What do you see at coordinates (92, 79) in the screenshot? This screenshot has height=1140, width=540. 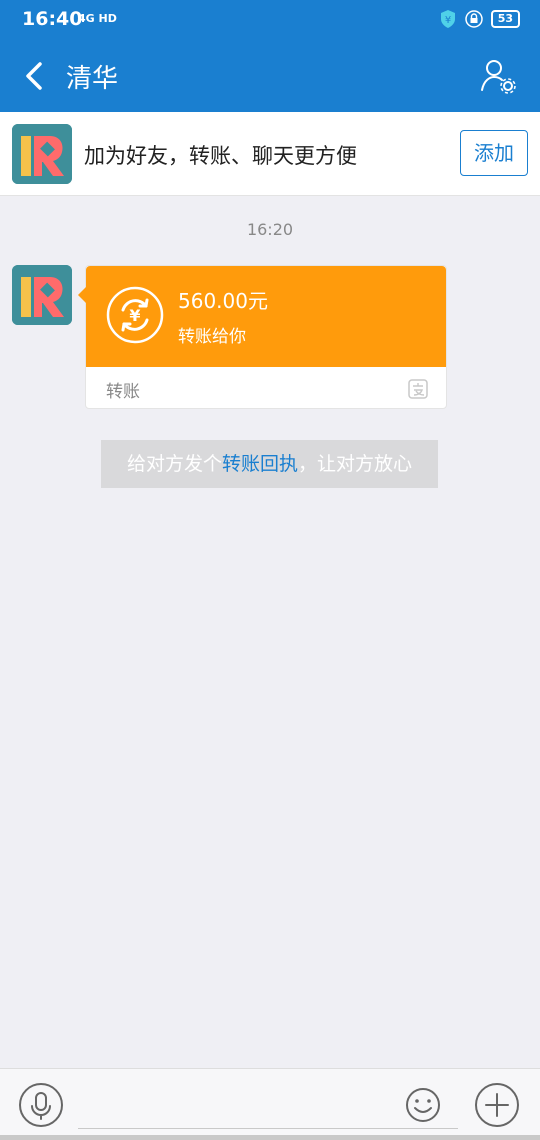 I see `page-title: 清华` at bounding box center [92, 79].